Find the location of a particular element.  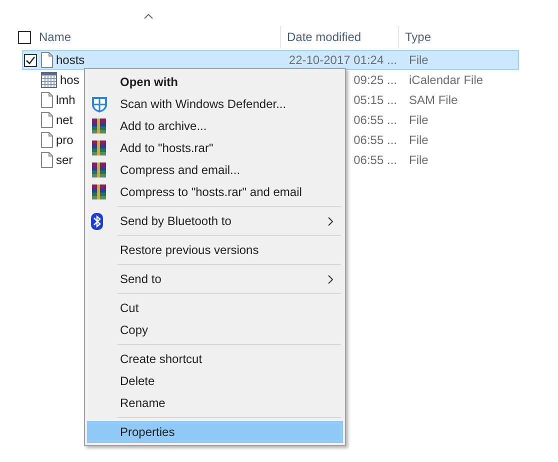

file-name: pro is located at coordinates (65, 140).